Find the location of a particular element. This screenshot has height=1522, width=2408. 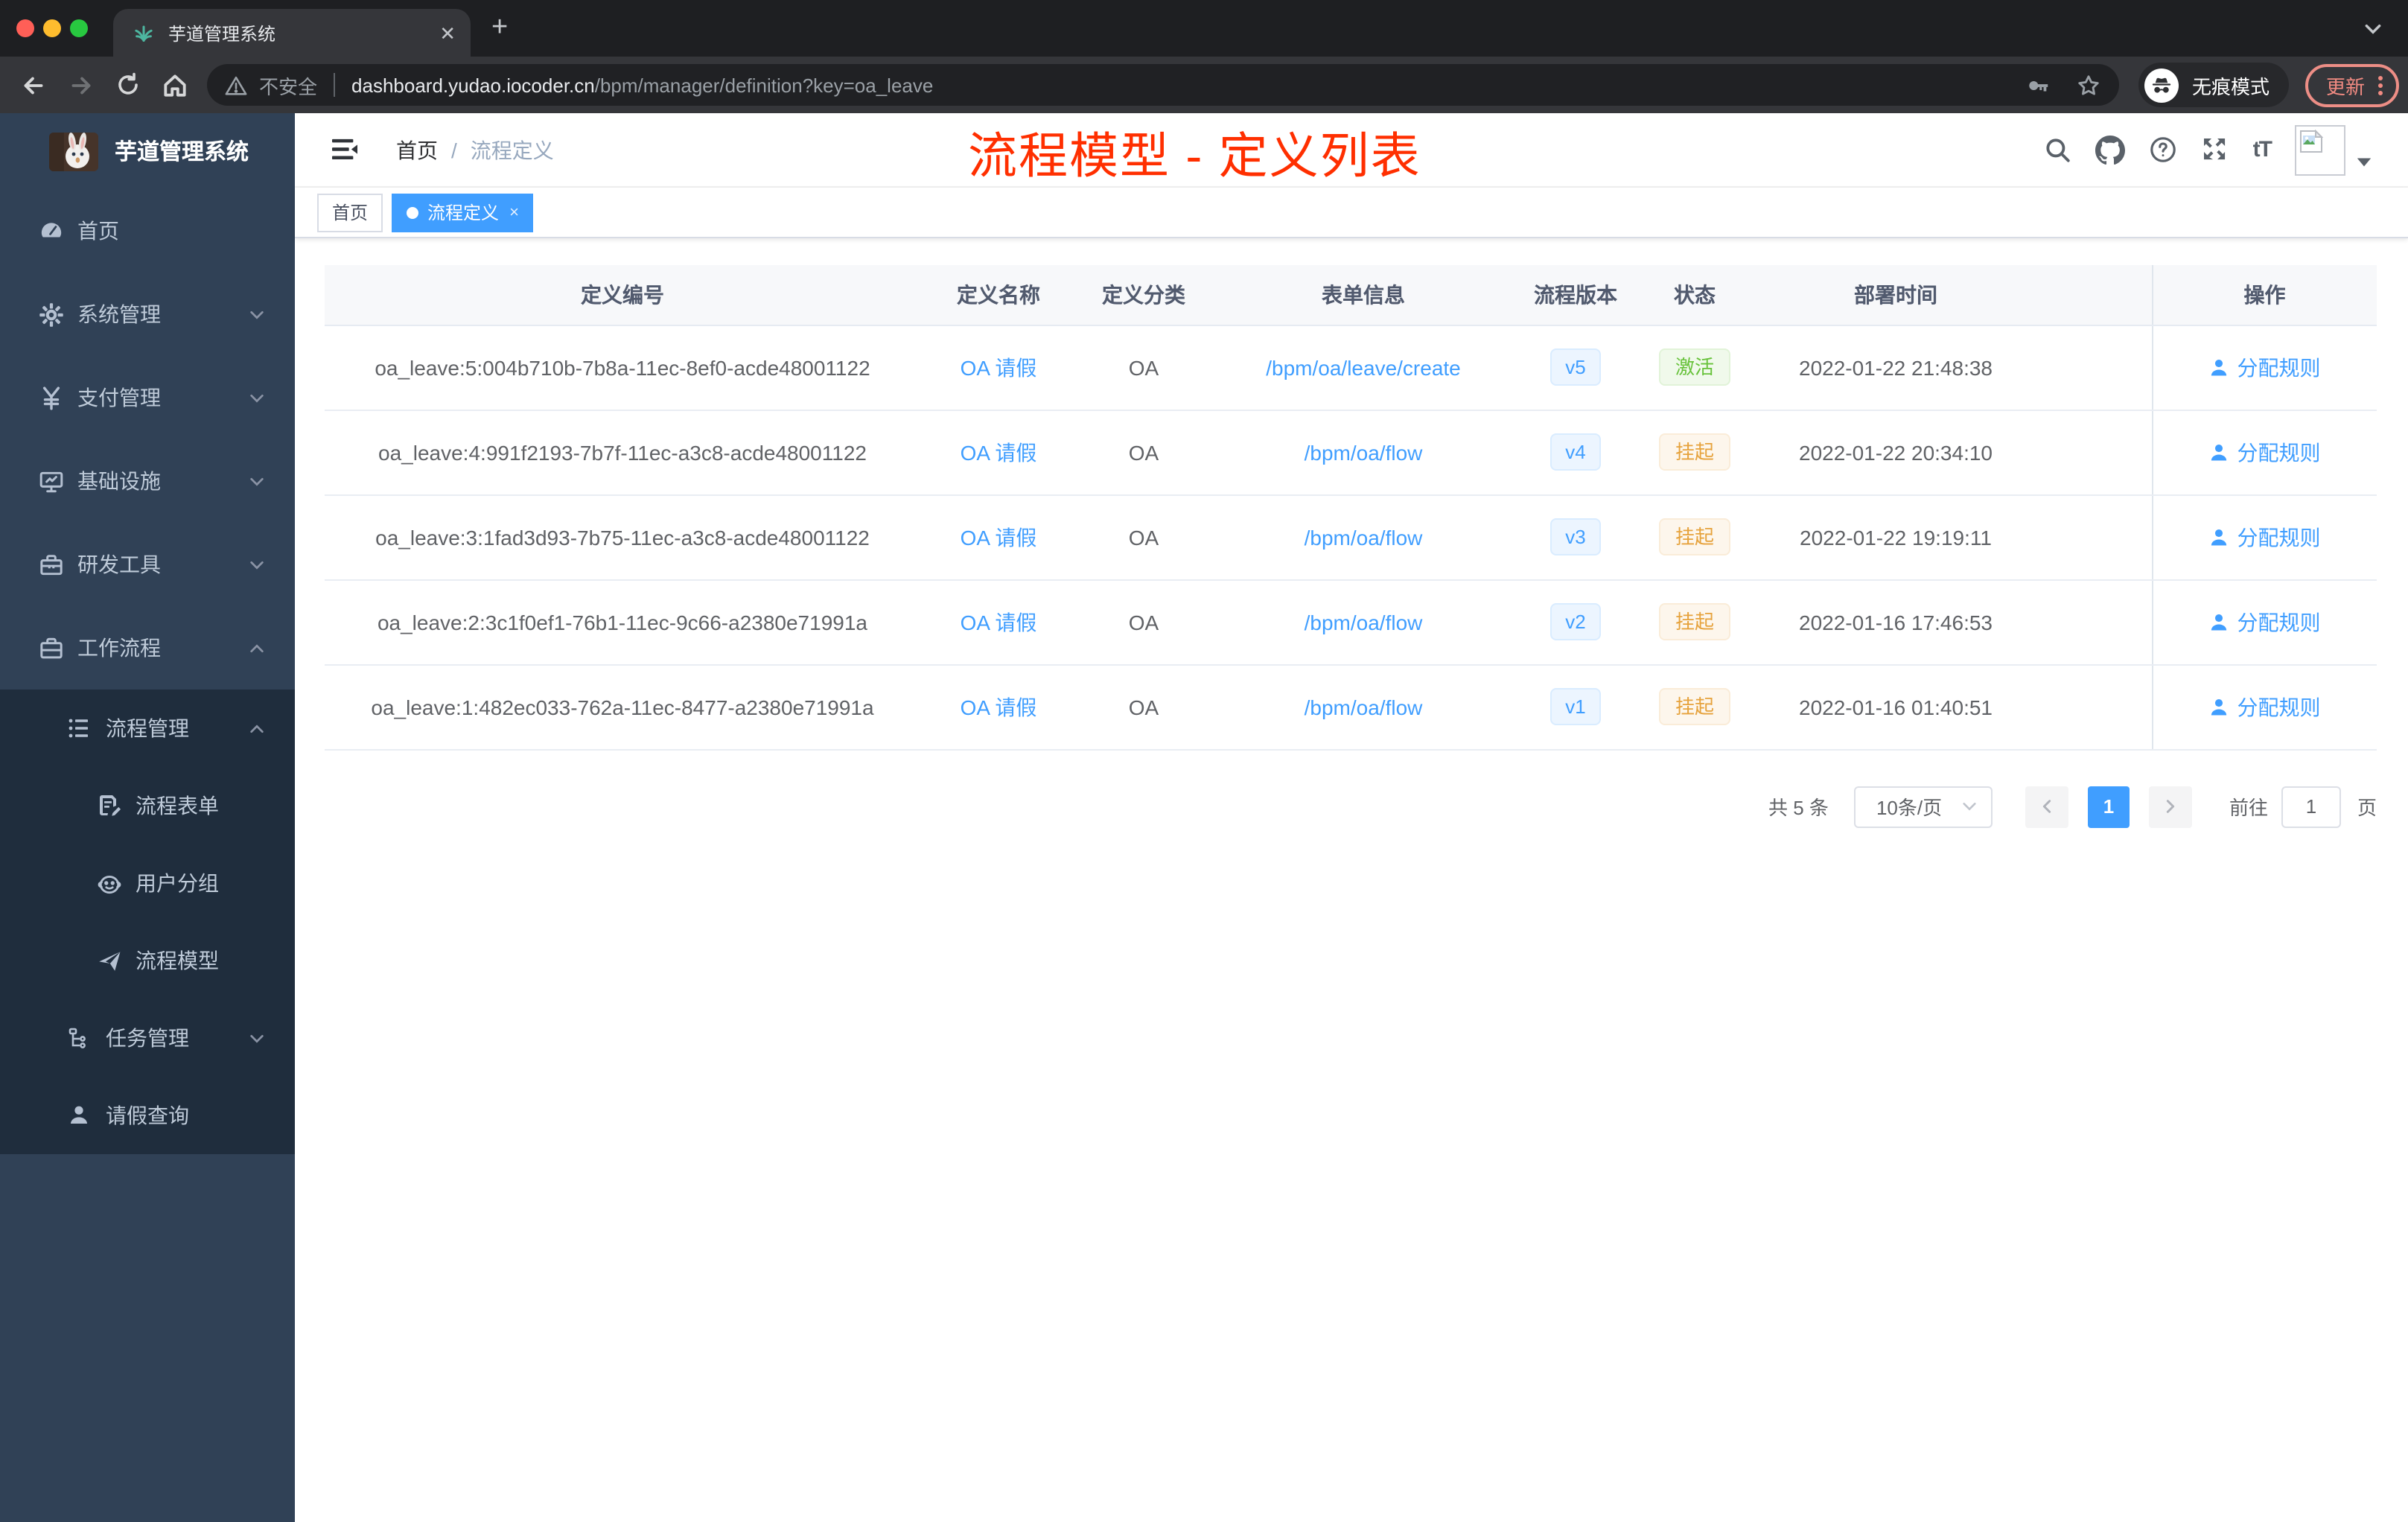

avatar-broken-image is located at coordinates (2320, 149).